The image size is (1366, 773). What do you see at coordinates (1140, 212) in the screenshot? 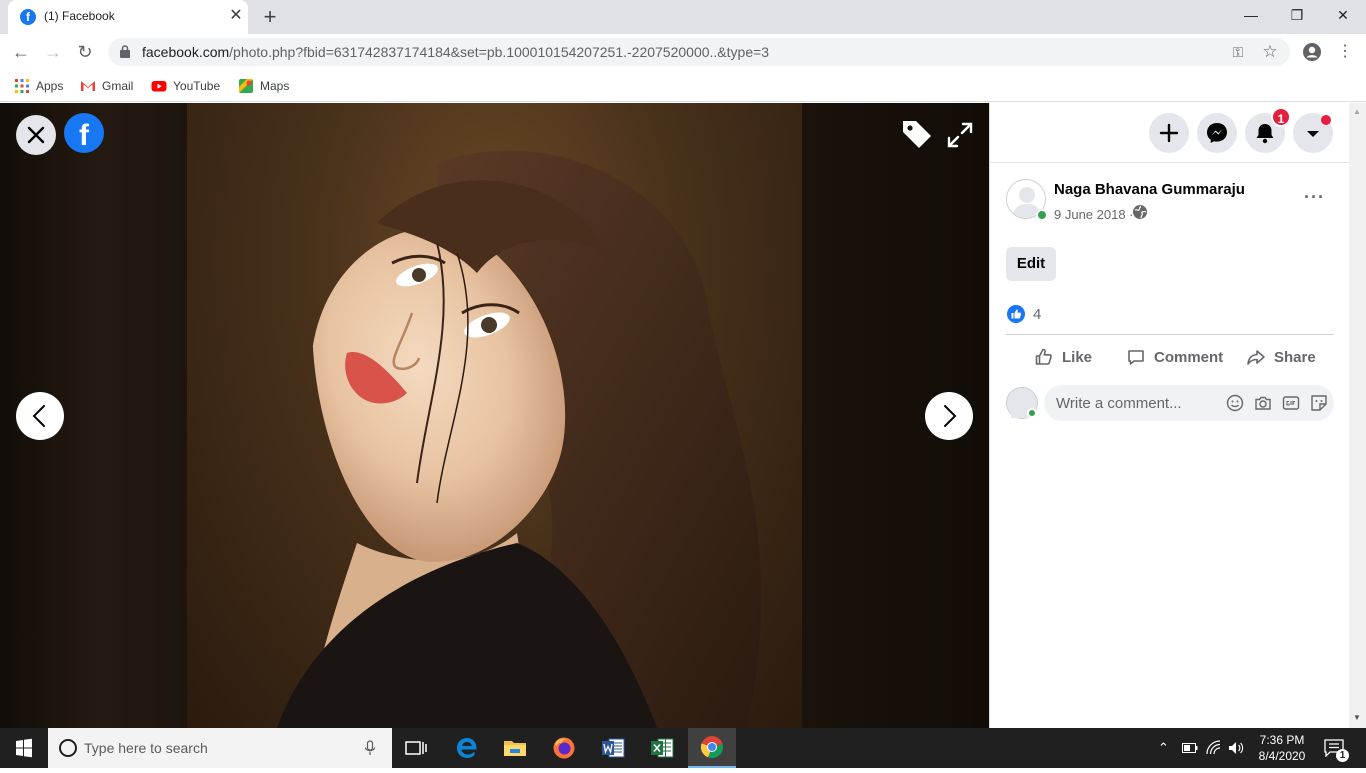
I see `globe-icon` at bounding box center [1140, 212].